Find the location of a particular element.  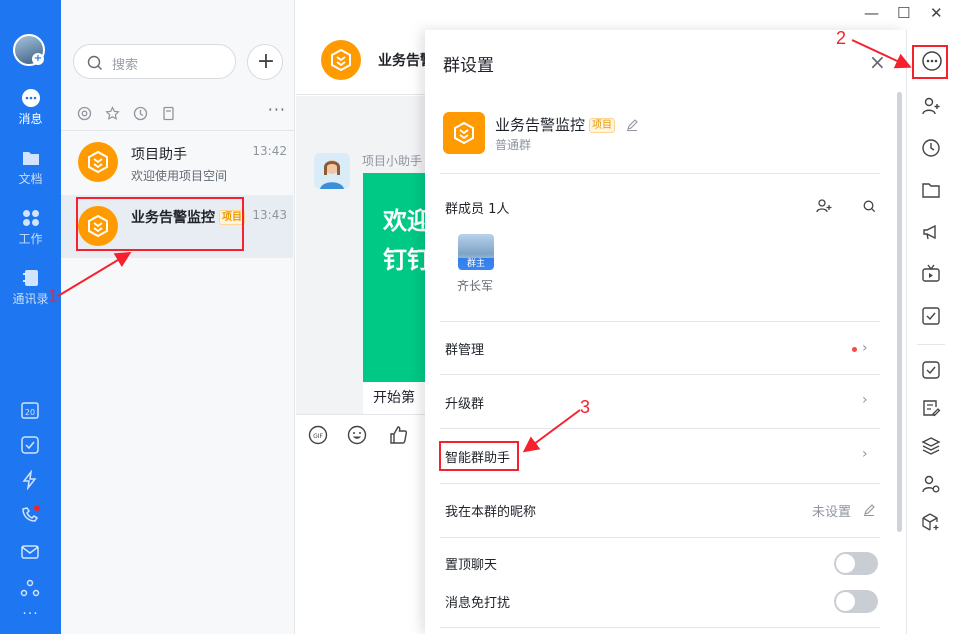

card-title-line1: 欢迎 is located at coordinates (407, 221).